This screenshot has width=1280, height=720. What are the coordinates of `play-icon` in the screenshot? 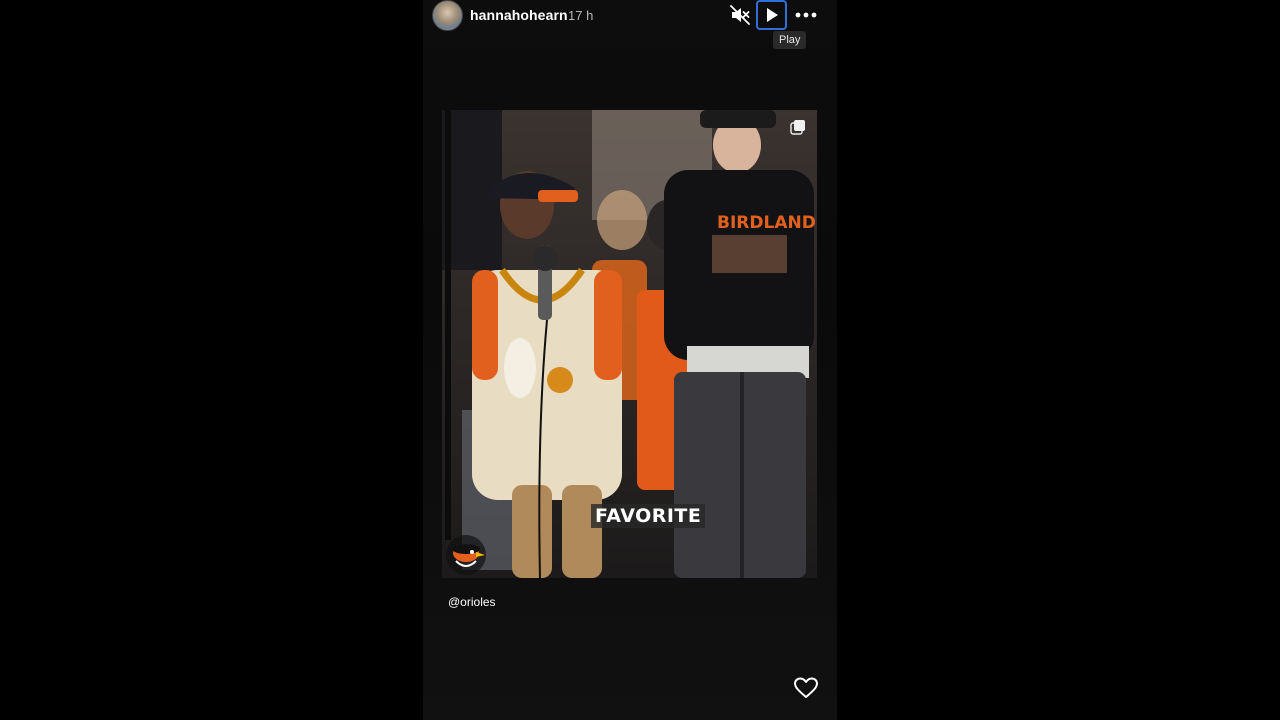 It's located at (772, 15).